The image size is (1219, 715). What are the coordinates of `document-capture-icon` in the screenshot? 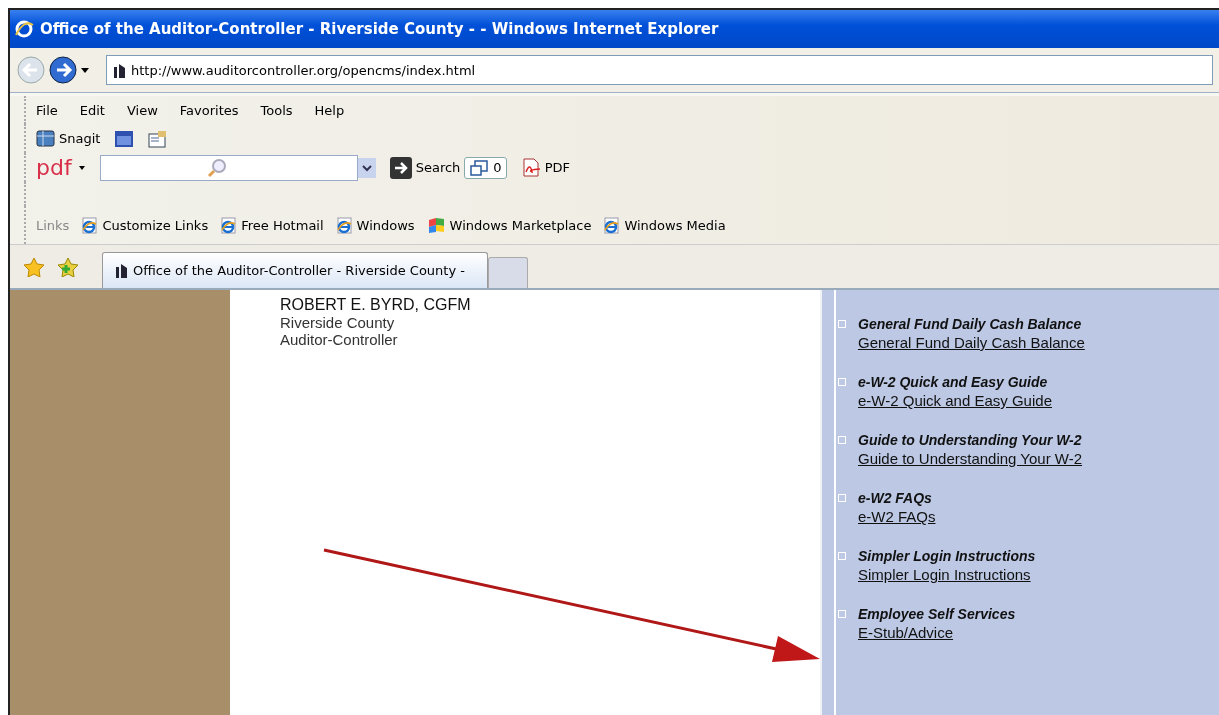 It's located at (158, 138).